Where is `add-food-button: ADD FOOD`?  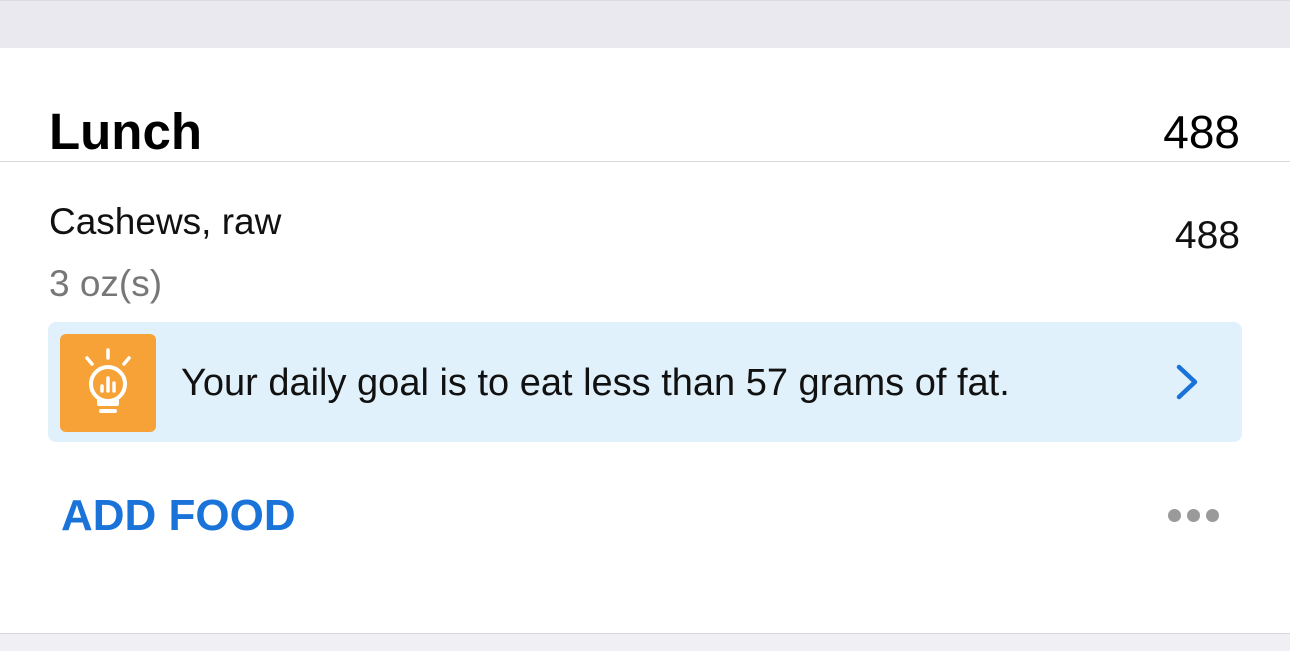 add-food-button: ADD FOOD is located at coordinates (178, 516).